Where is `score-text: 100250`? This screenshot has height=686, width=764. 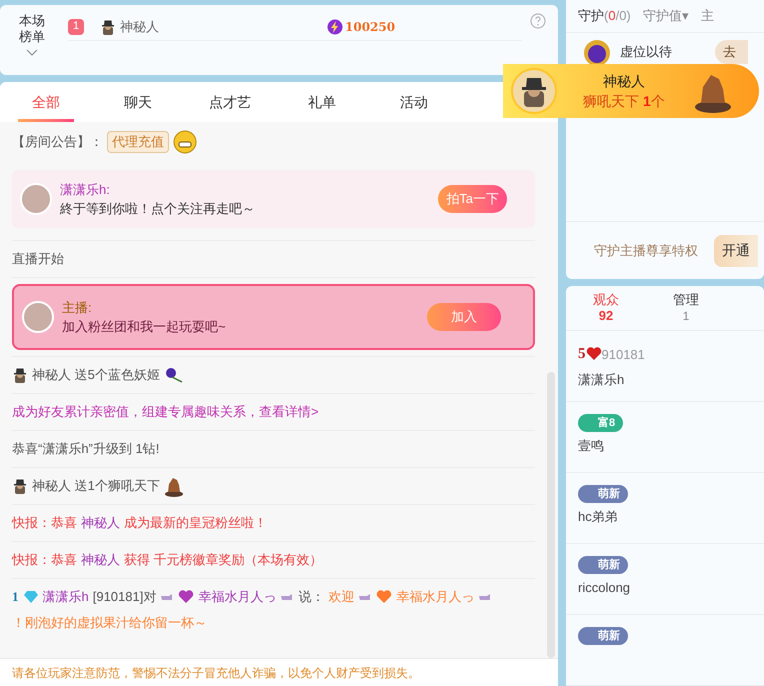
score-text: 100250 is located at coordinates (370, 27).